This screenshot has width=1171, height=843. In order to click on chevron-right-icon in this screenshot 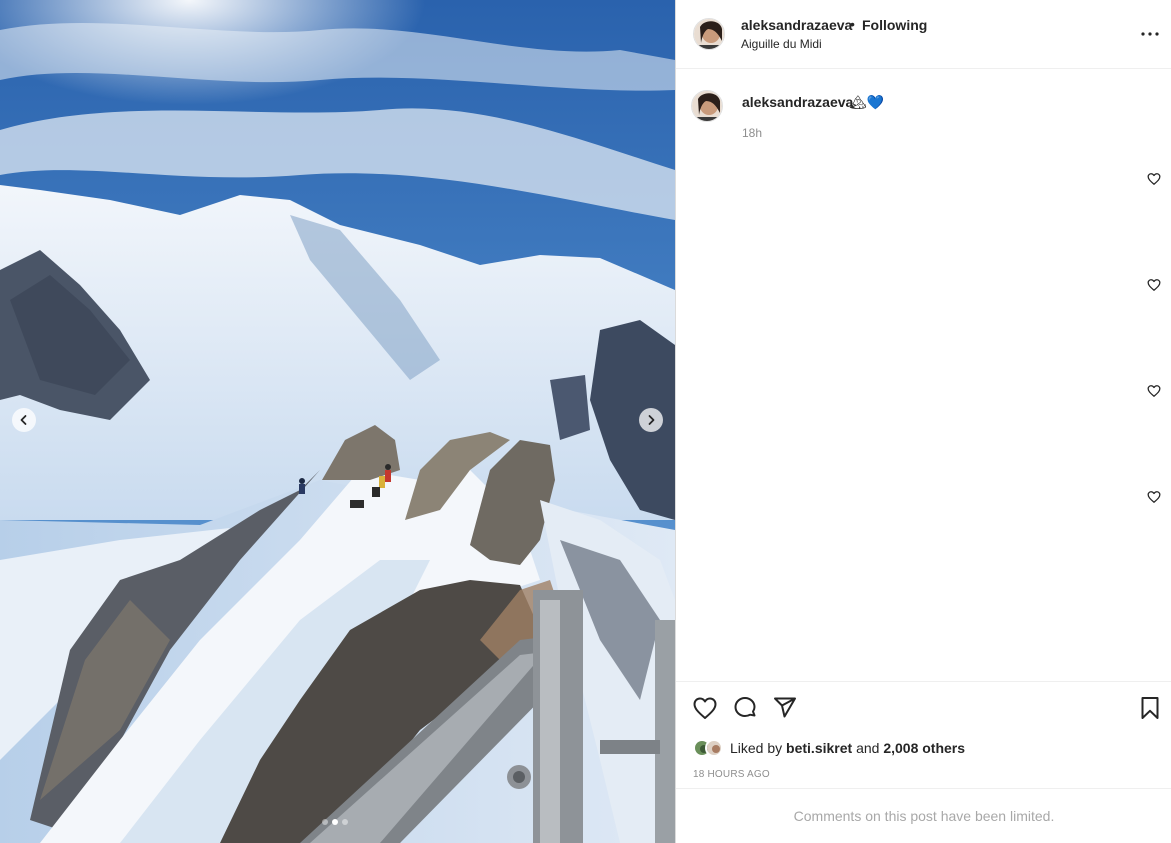, I will do `click(651, 420)`.